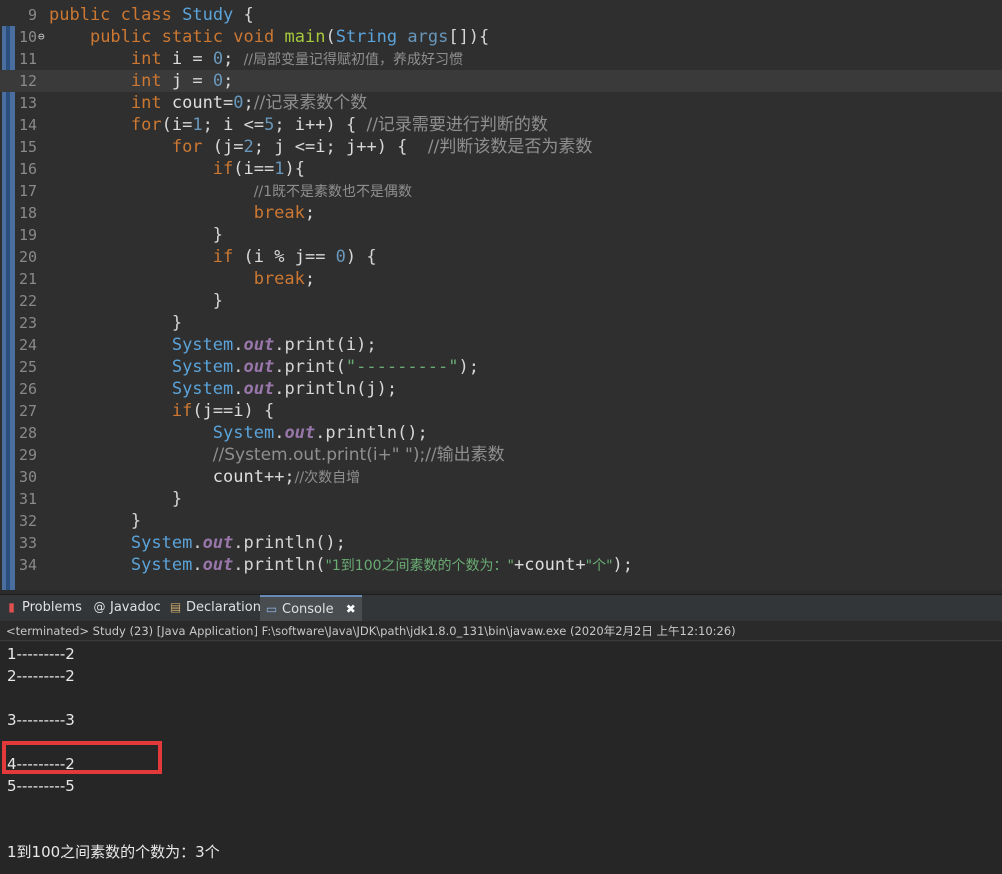  Describe the element at coordinates (501, 345) in the screenshot. I see `code-line: 24 System.out.print(i);` at that location.